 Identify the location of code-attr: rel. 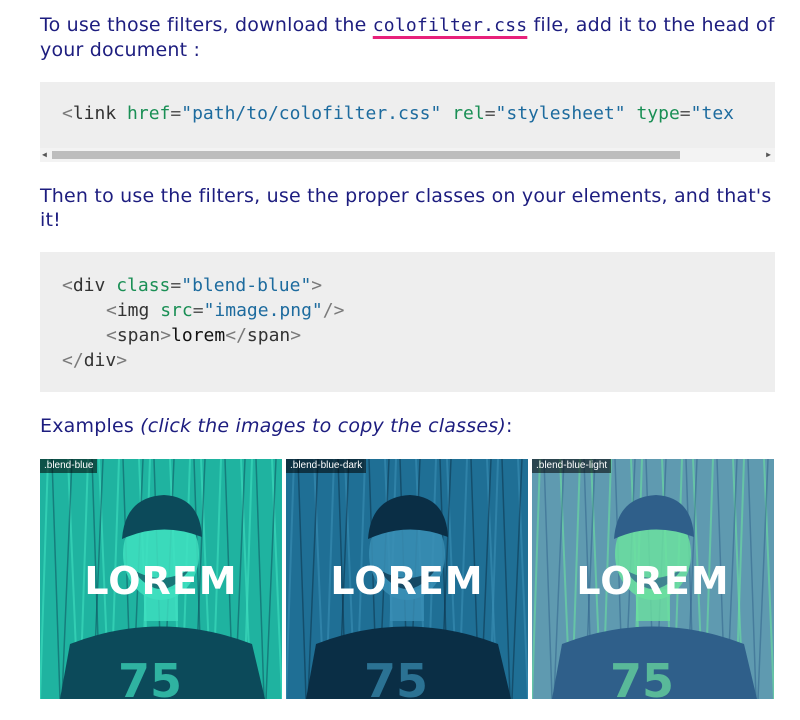
(468, 113).